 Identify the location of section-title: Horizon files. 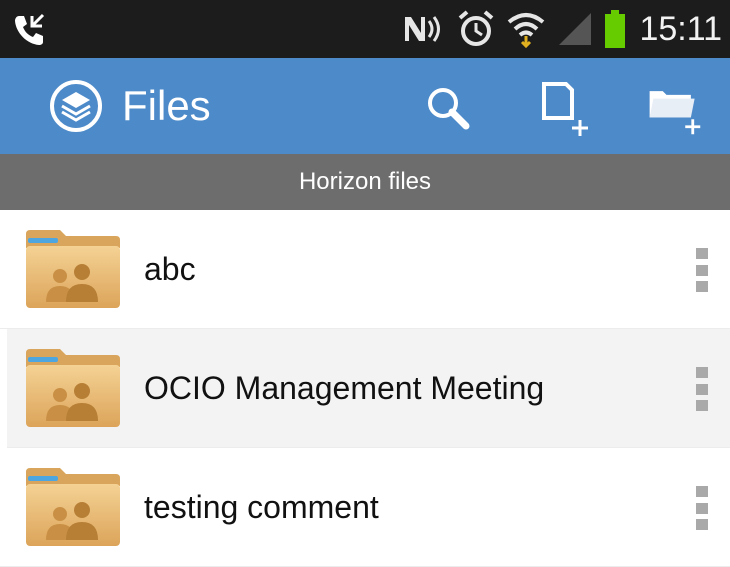
(365, 181).